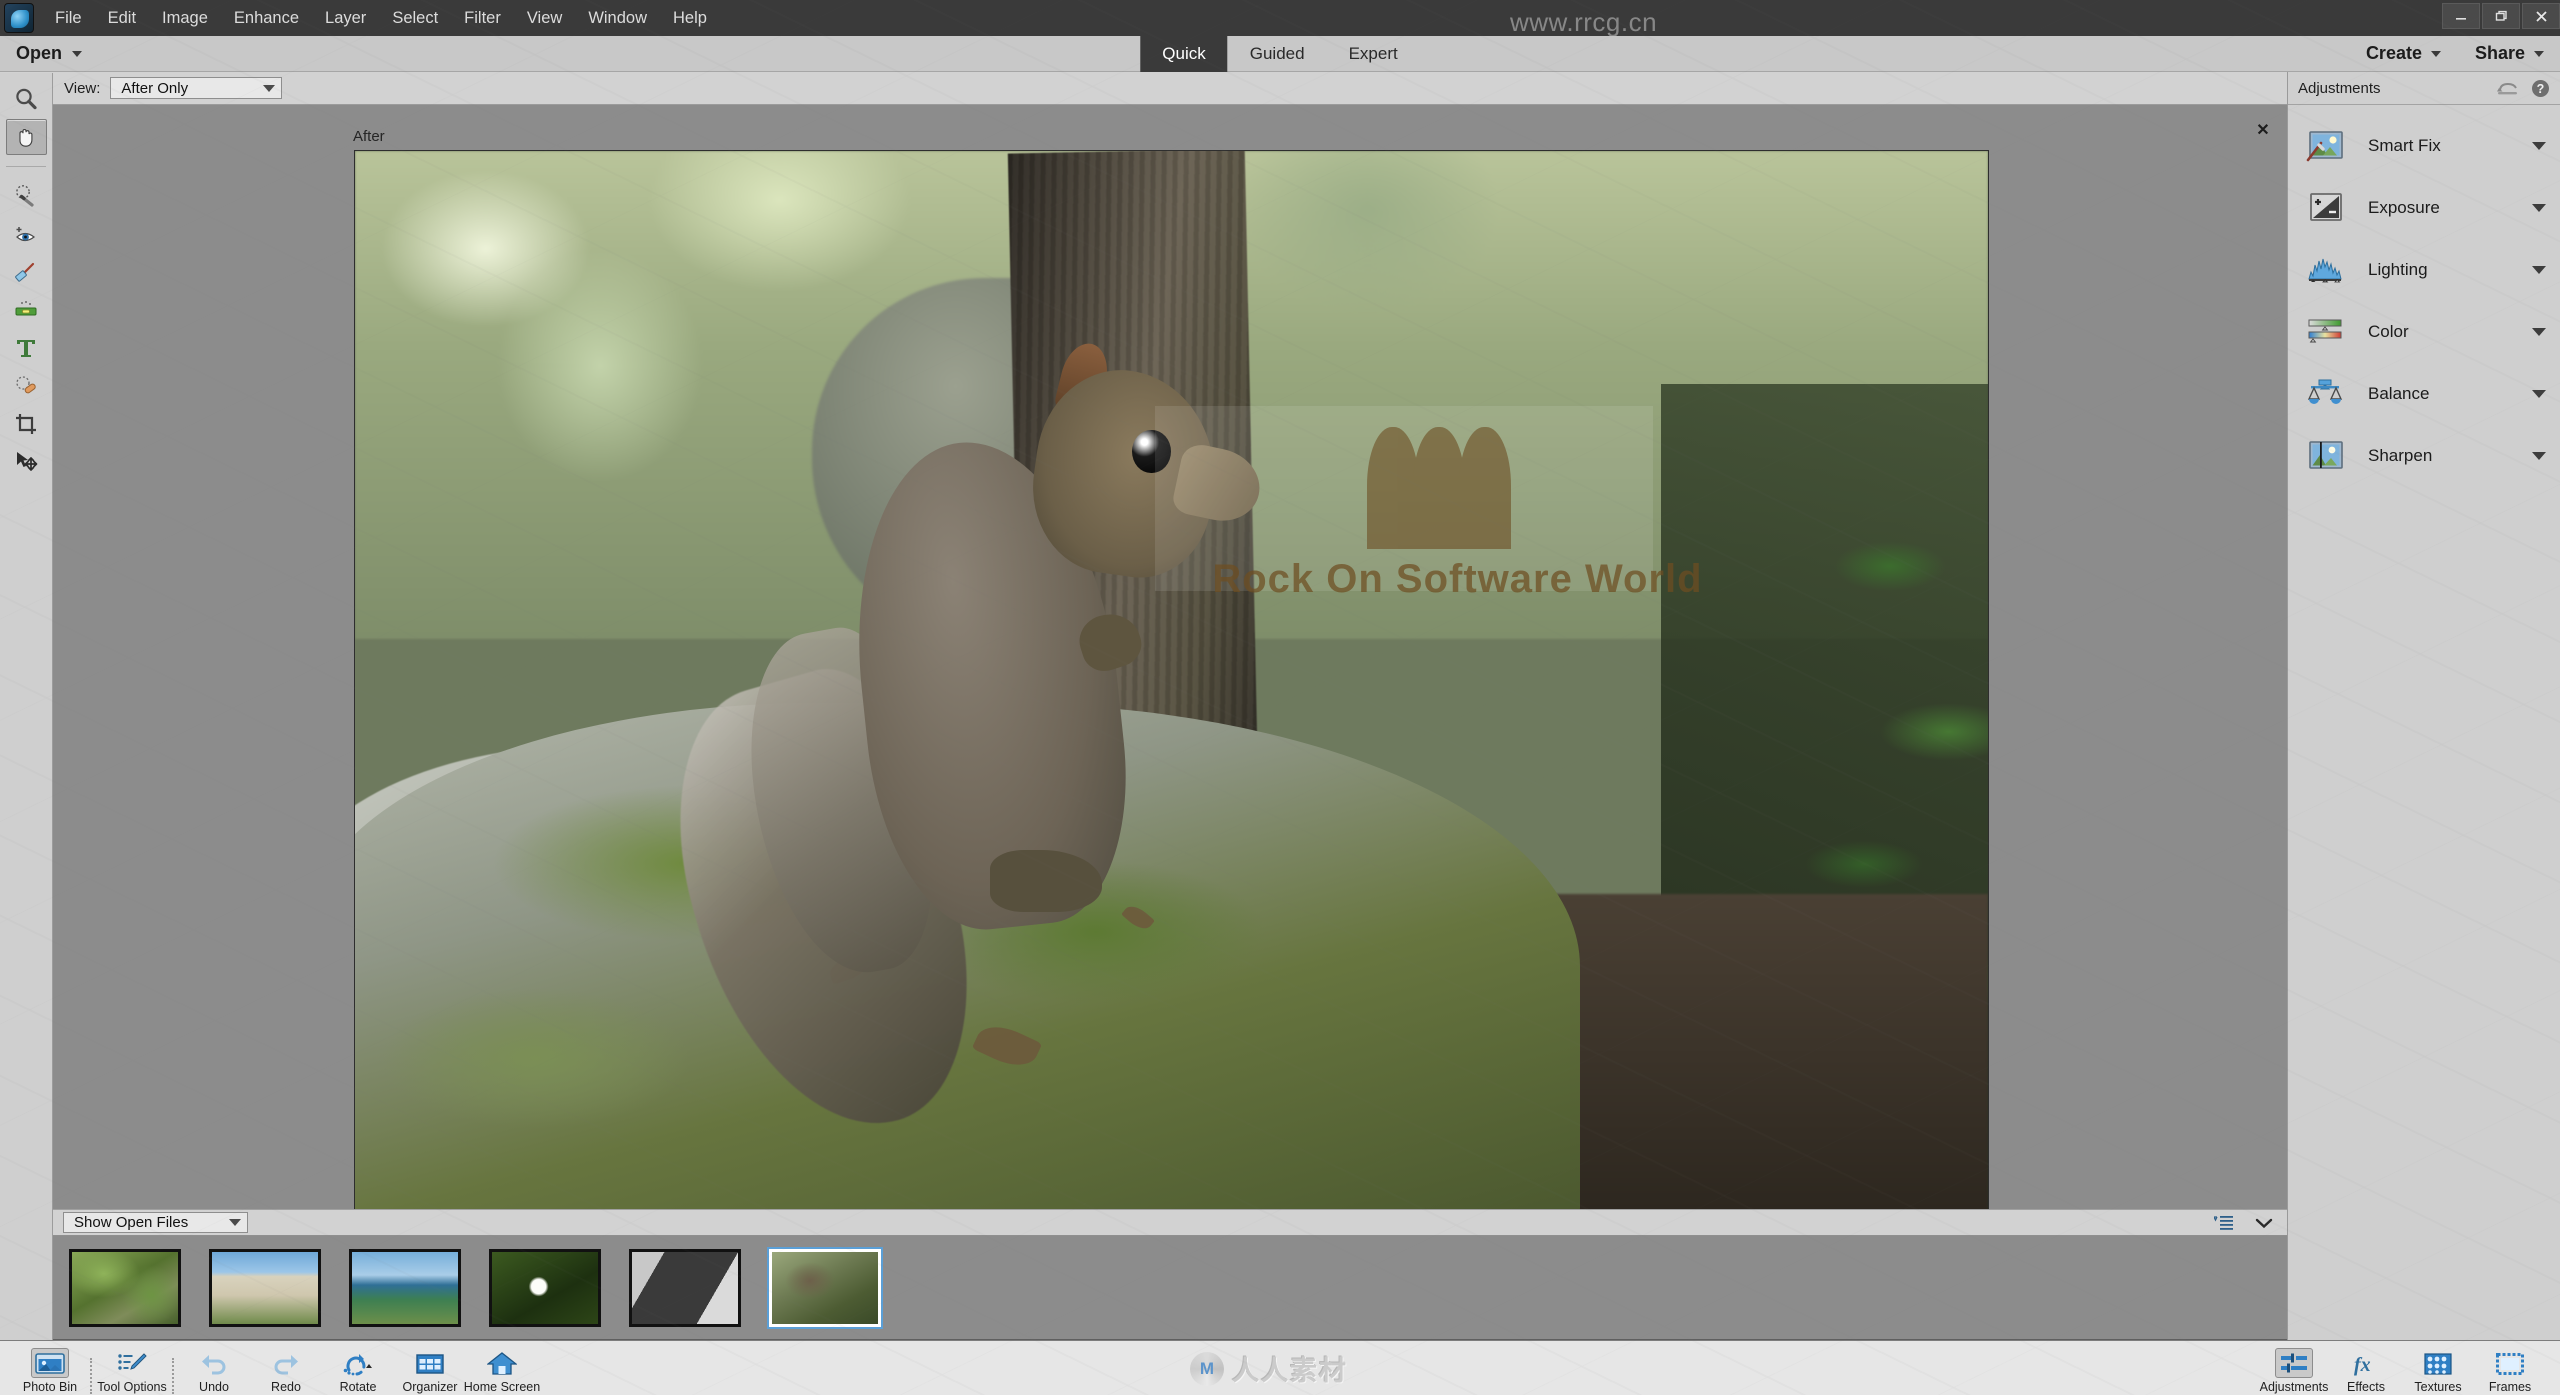  I want to click on adjustment-row-lighting: Lighting, so click(2424, 270).